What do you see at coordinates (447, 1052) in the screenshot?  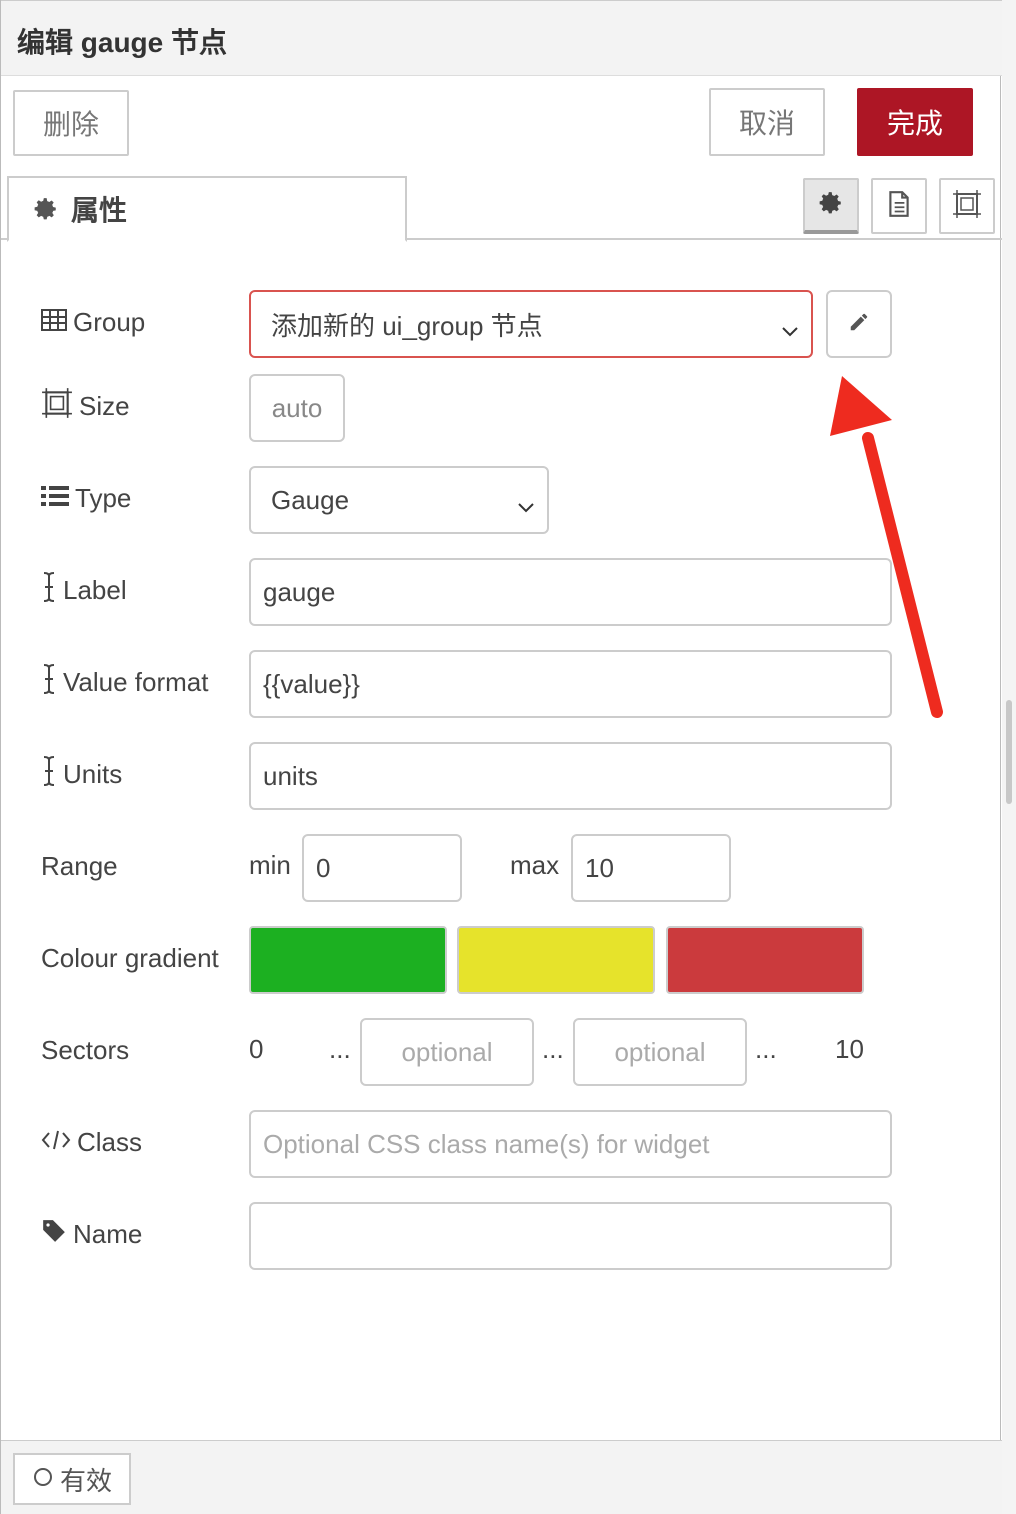 I see `sector-input-1: optional` at bounding box center [447, 1052].